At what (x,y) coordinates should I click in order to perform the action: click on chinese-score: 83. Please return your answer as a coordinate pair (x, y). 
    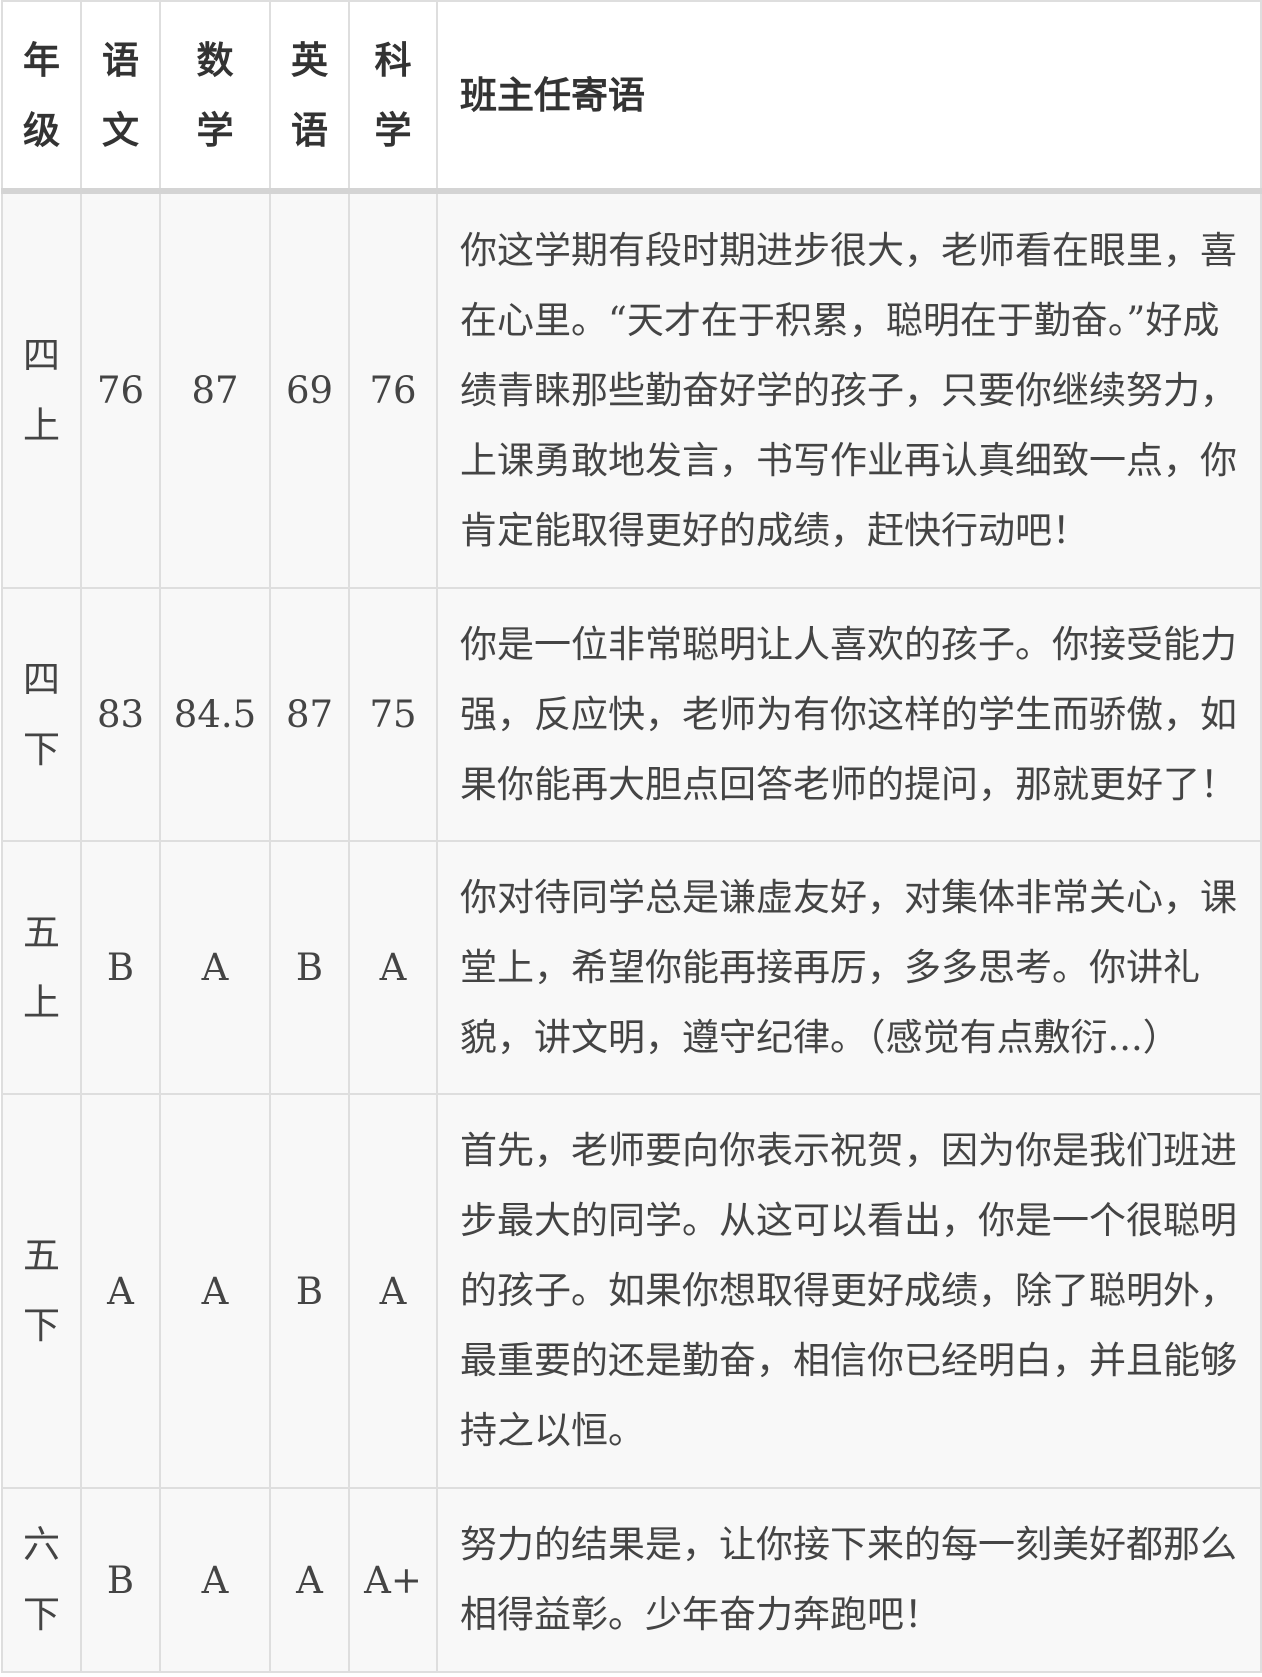
    Looking at the image, I should click on (120, 714).